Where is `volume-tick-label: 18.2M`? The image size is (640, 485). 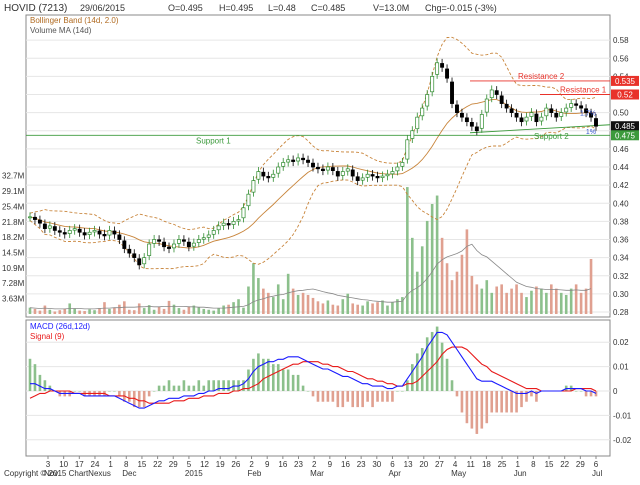 volume-tick-label: 18.2M is located at coordinates (13, 237).